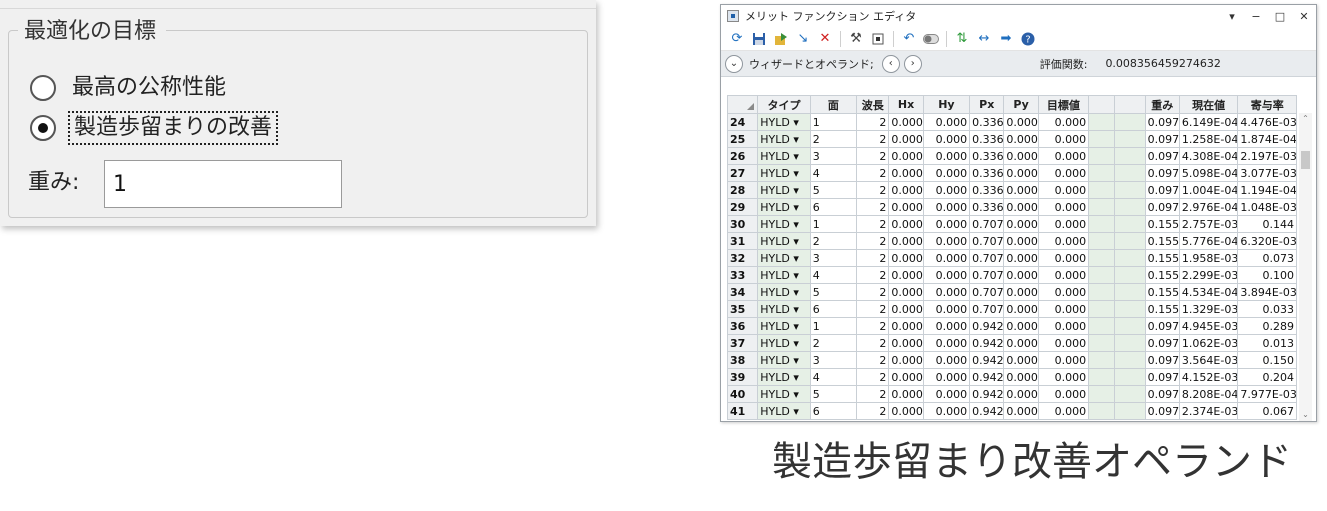 The width and height of the screenshot is (1327, 511). Describe the element at coordinates (742, 343) in the screenshot. I see `row-number: 37` at that location.